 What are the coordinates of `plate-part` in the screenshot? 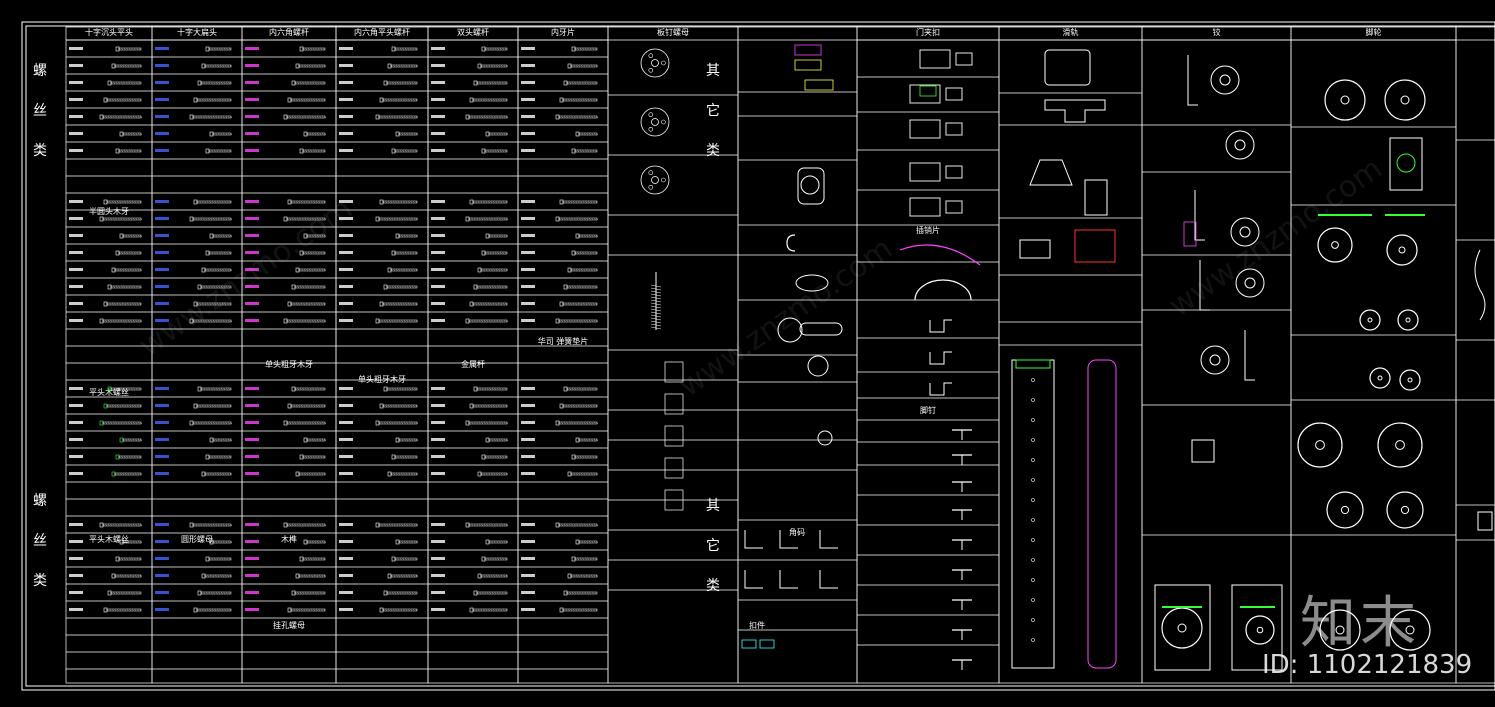 It's located at (821, 329).